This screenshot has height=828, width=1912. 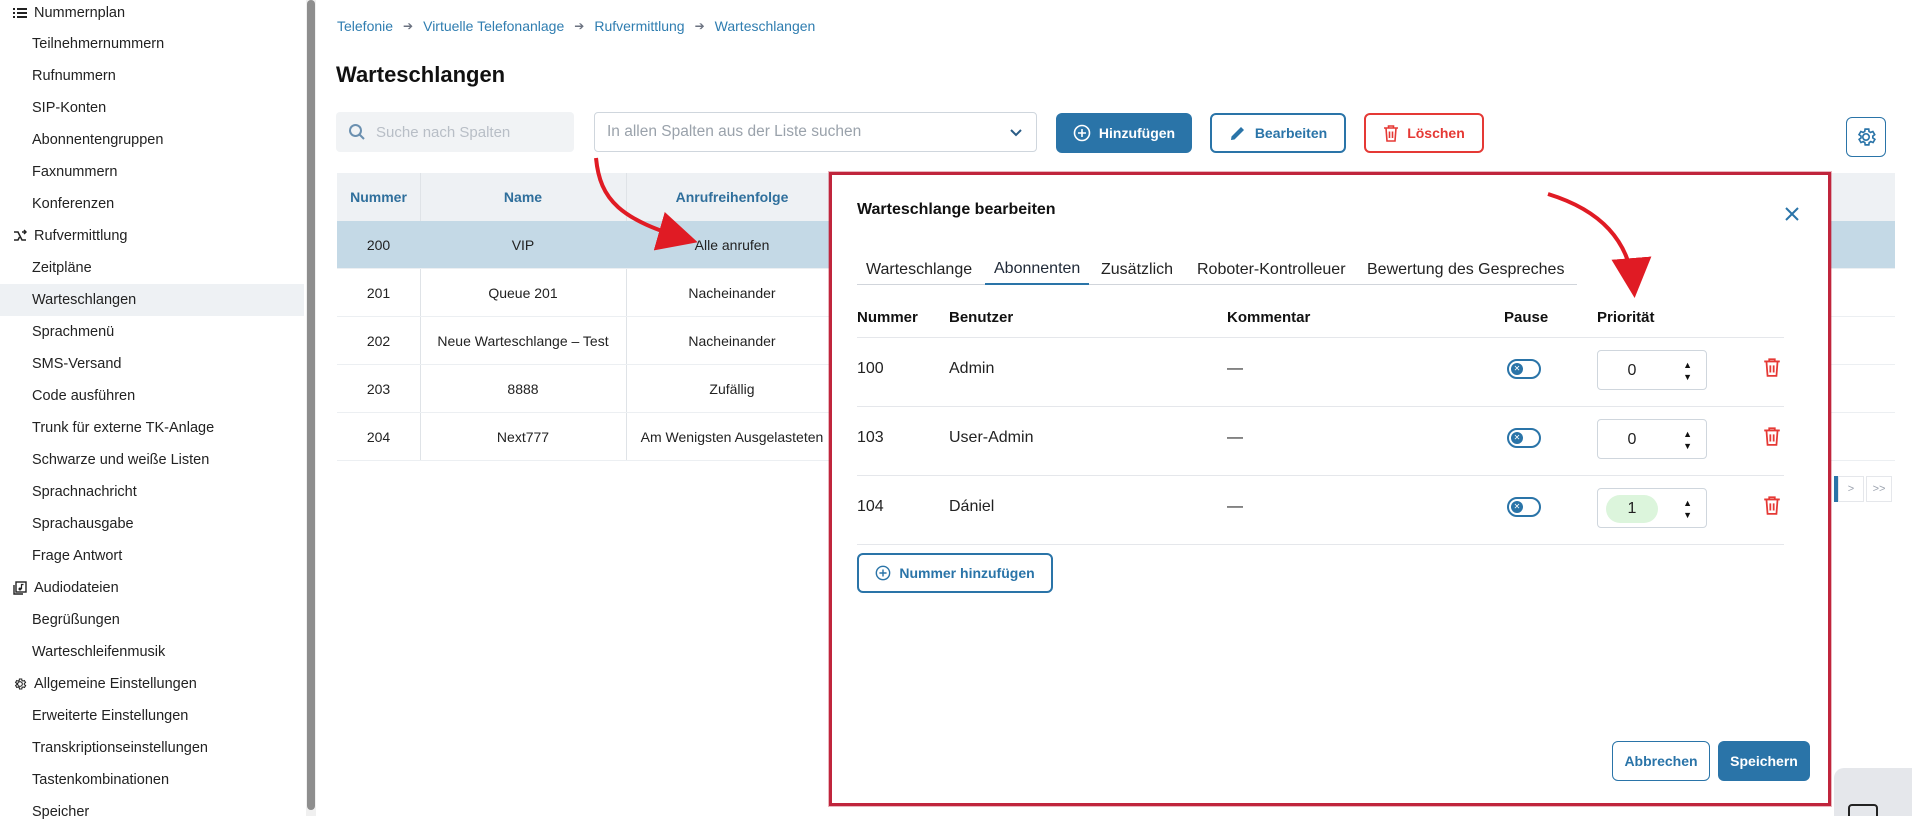 What do you see at coordinates (152, 396) in the screenshot?
I see `sidebar-item-code-ausfuehren: Code ausführen` at bounding box center [152, 396].